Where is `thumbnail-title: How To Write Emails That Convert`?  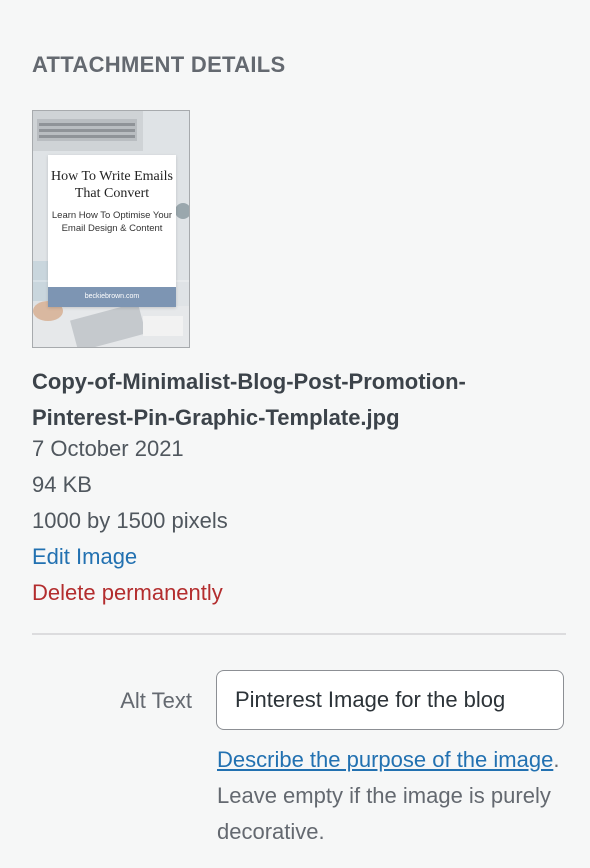
thumbnail-title: How To Write Emails That Convert is located at coordinates (112, 185).